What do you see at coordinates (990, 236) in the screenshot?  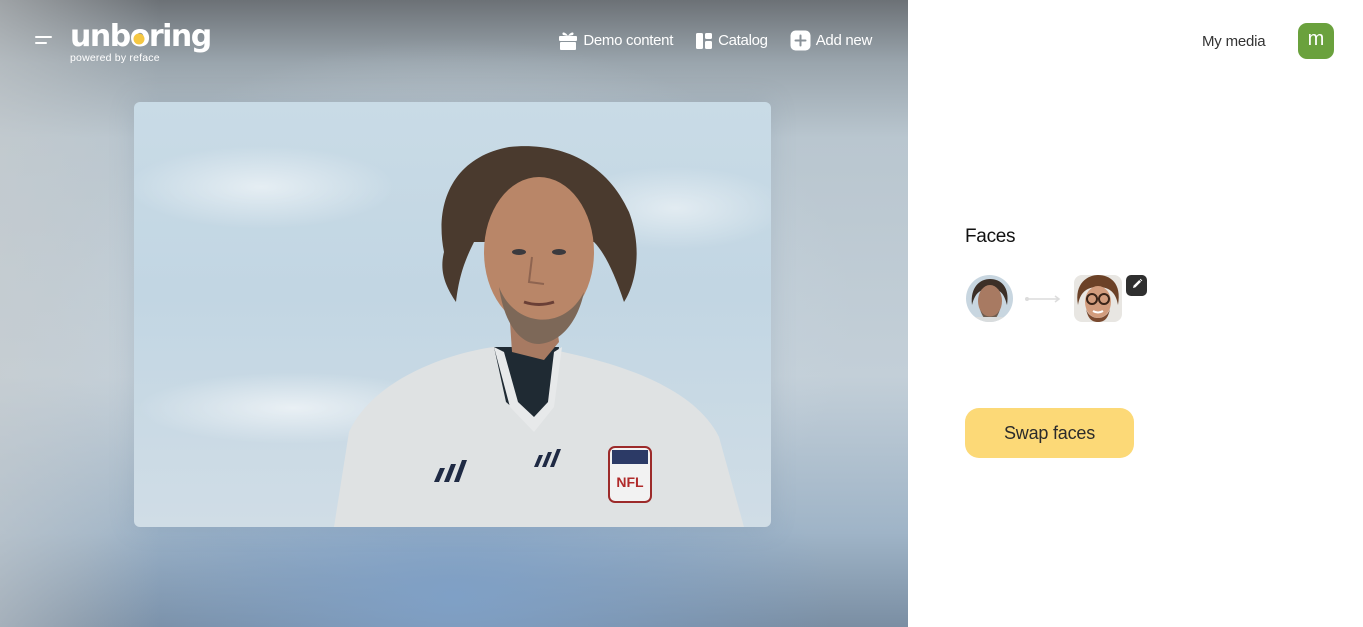 I see `faces-title: Faces` at bounding box center [990, 236].